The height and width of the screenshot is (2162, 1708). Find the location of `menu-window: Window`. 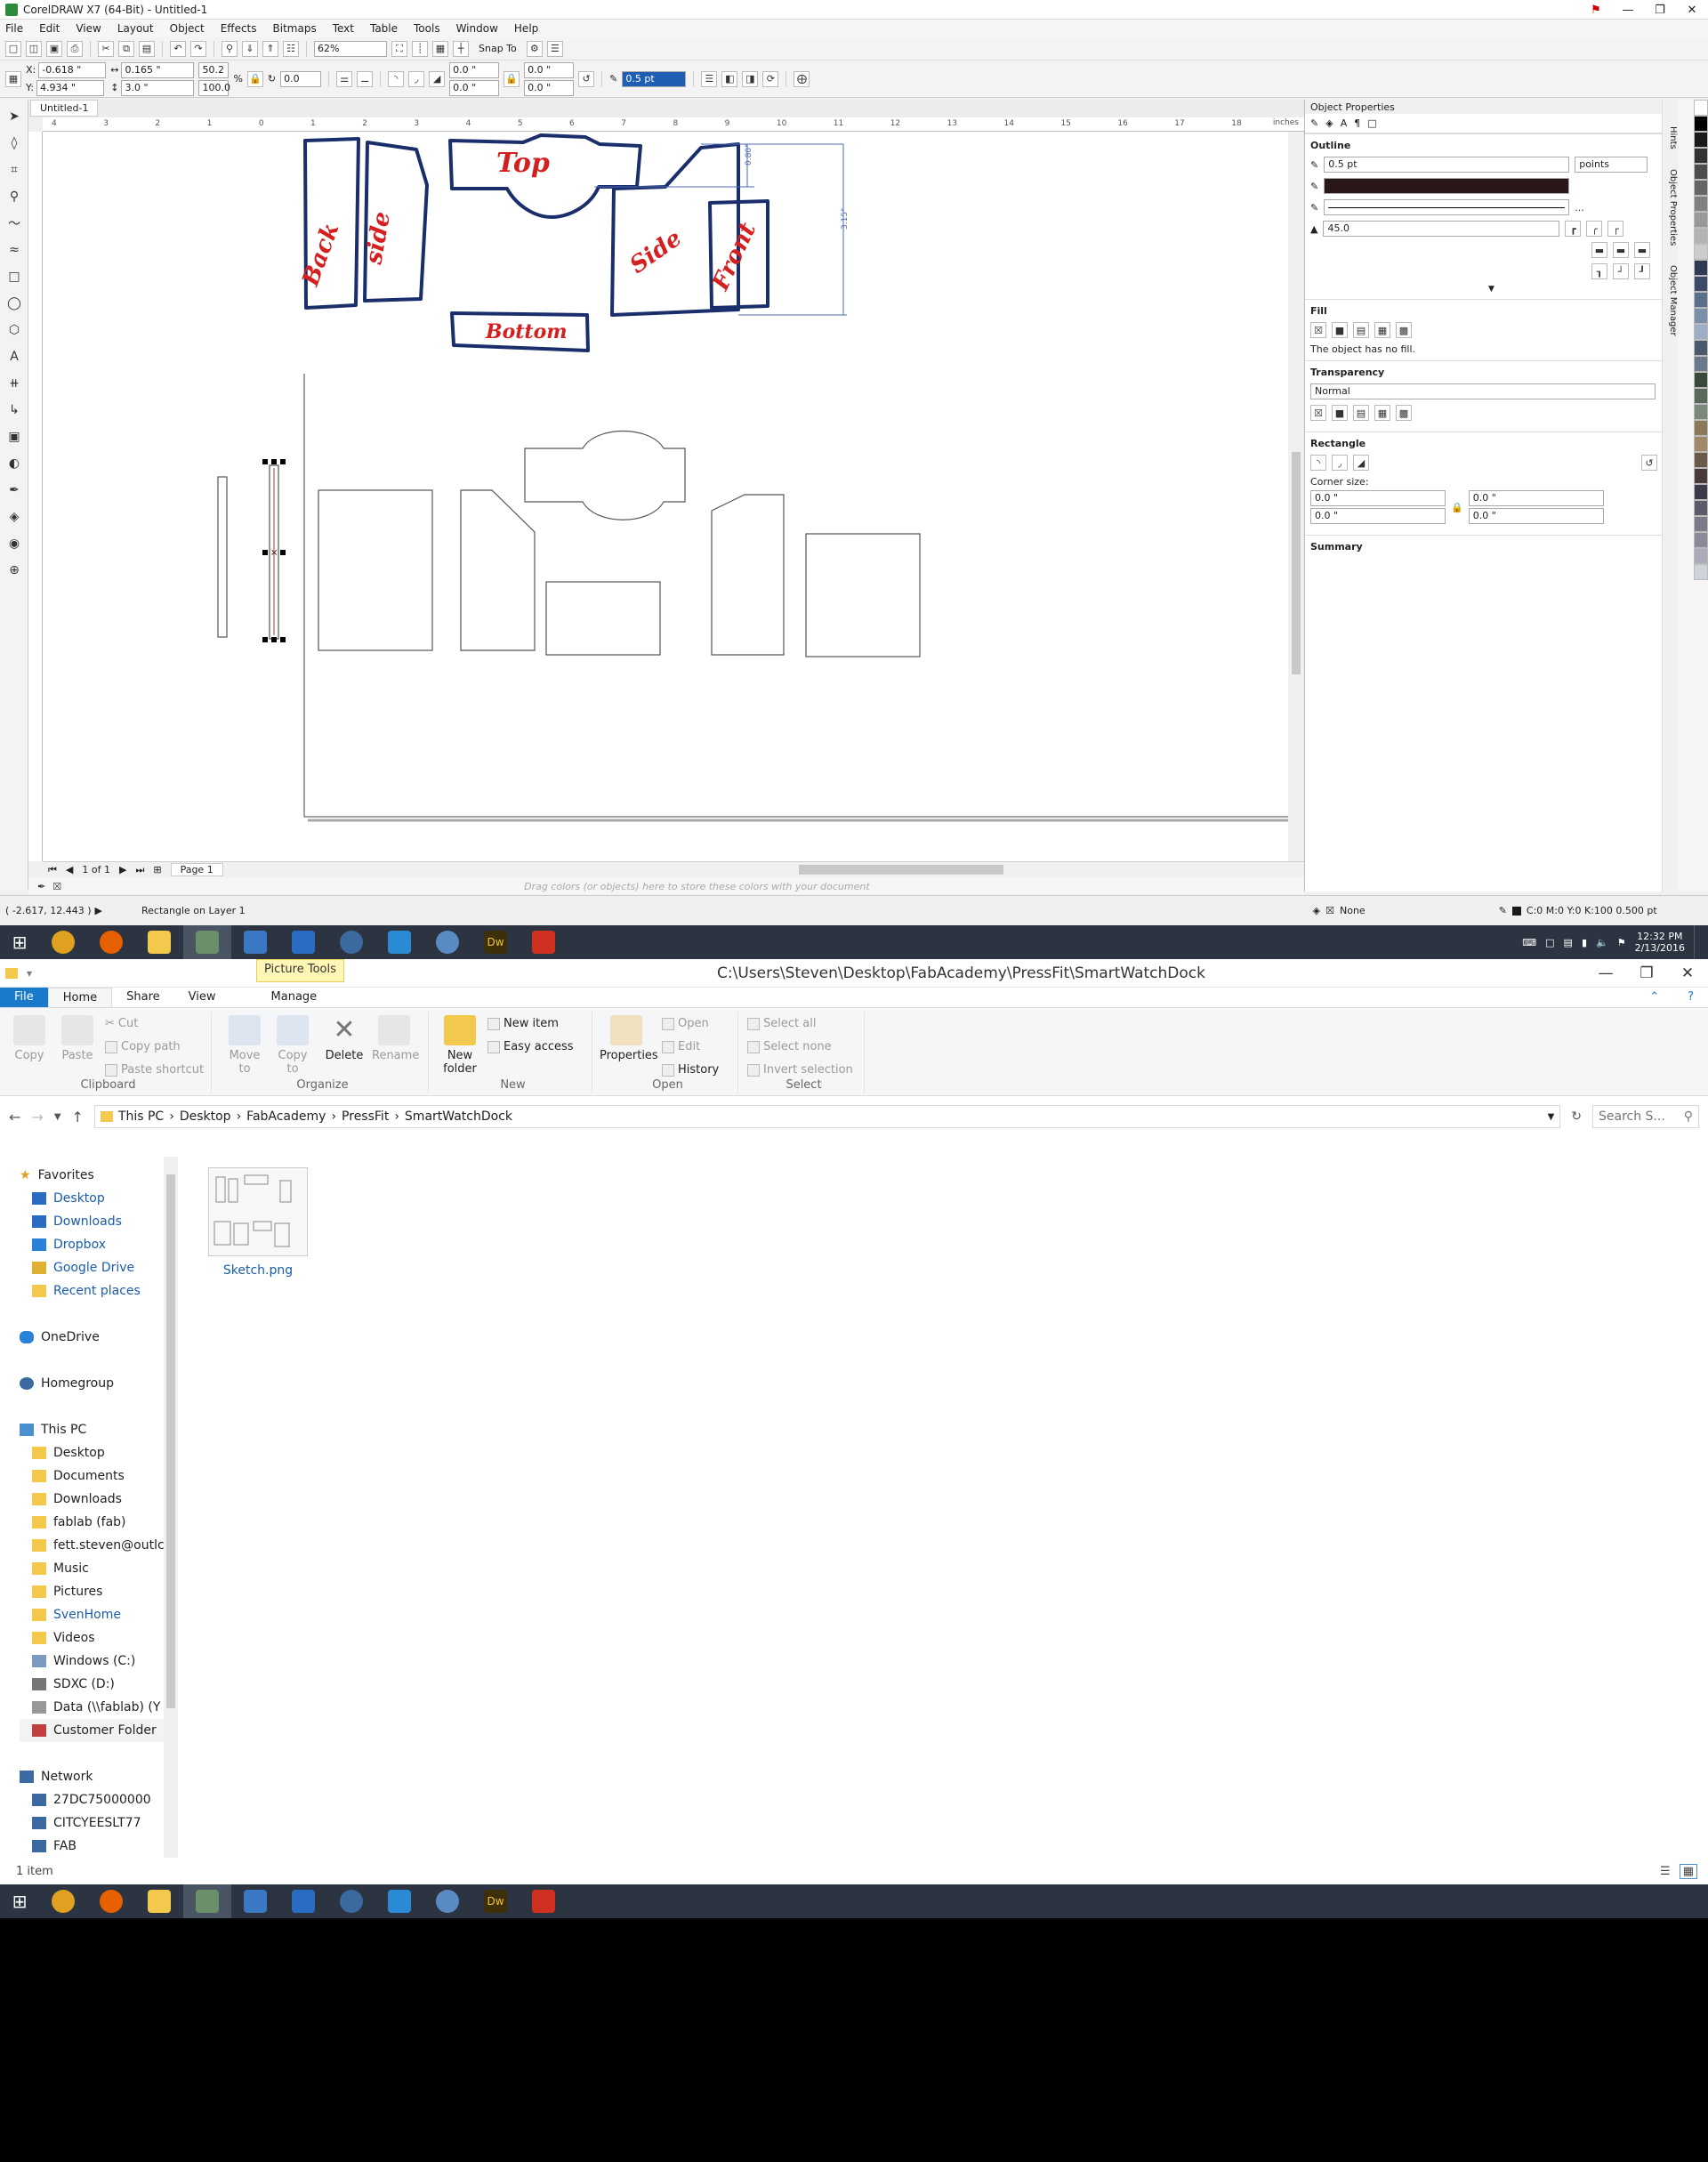

menu-window: Window is located at coordinates (477, 29).